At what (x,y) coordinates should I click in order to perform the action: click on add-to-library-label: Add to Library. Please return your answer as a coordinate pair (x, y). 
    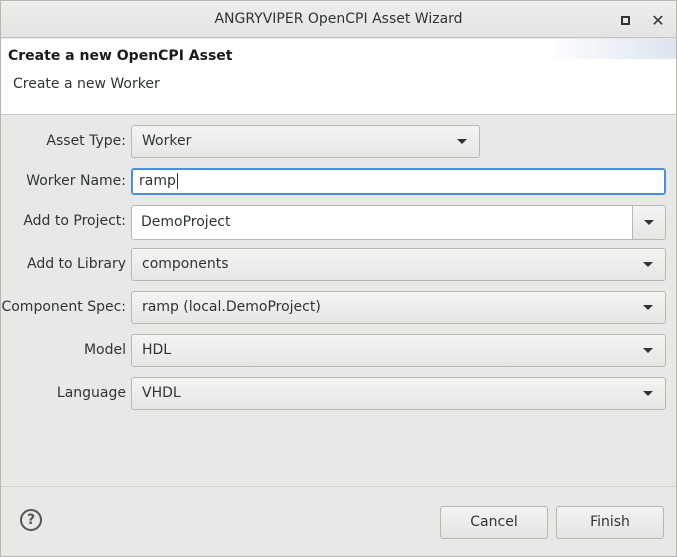
    Looking at the image, I should click on (76, 264).